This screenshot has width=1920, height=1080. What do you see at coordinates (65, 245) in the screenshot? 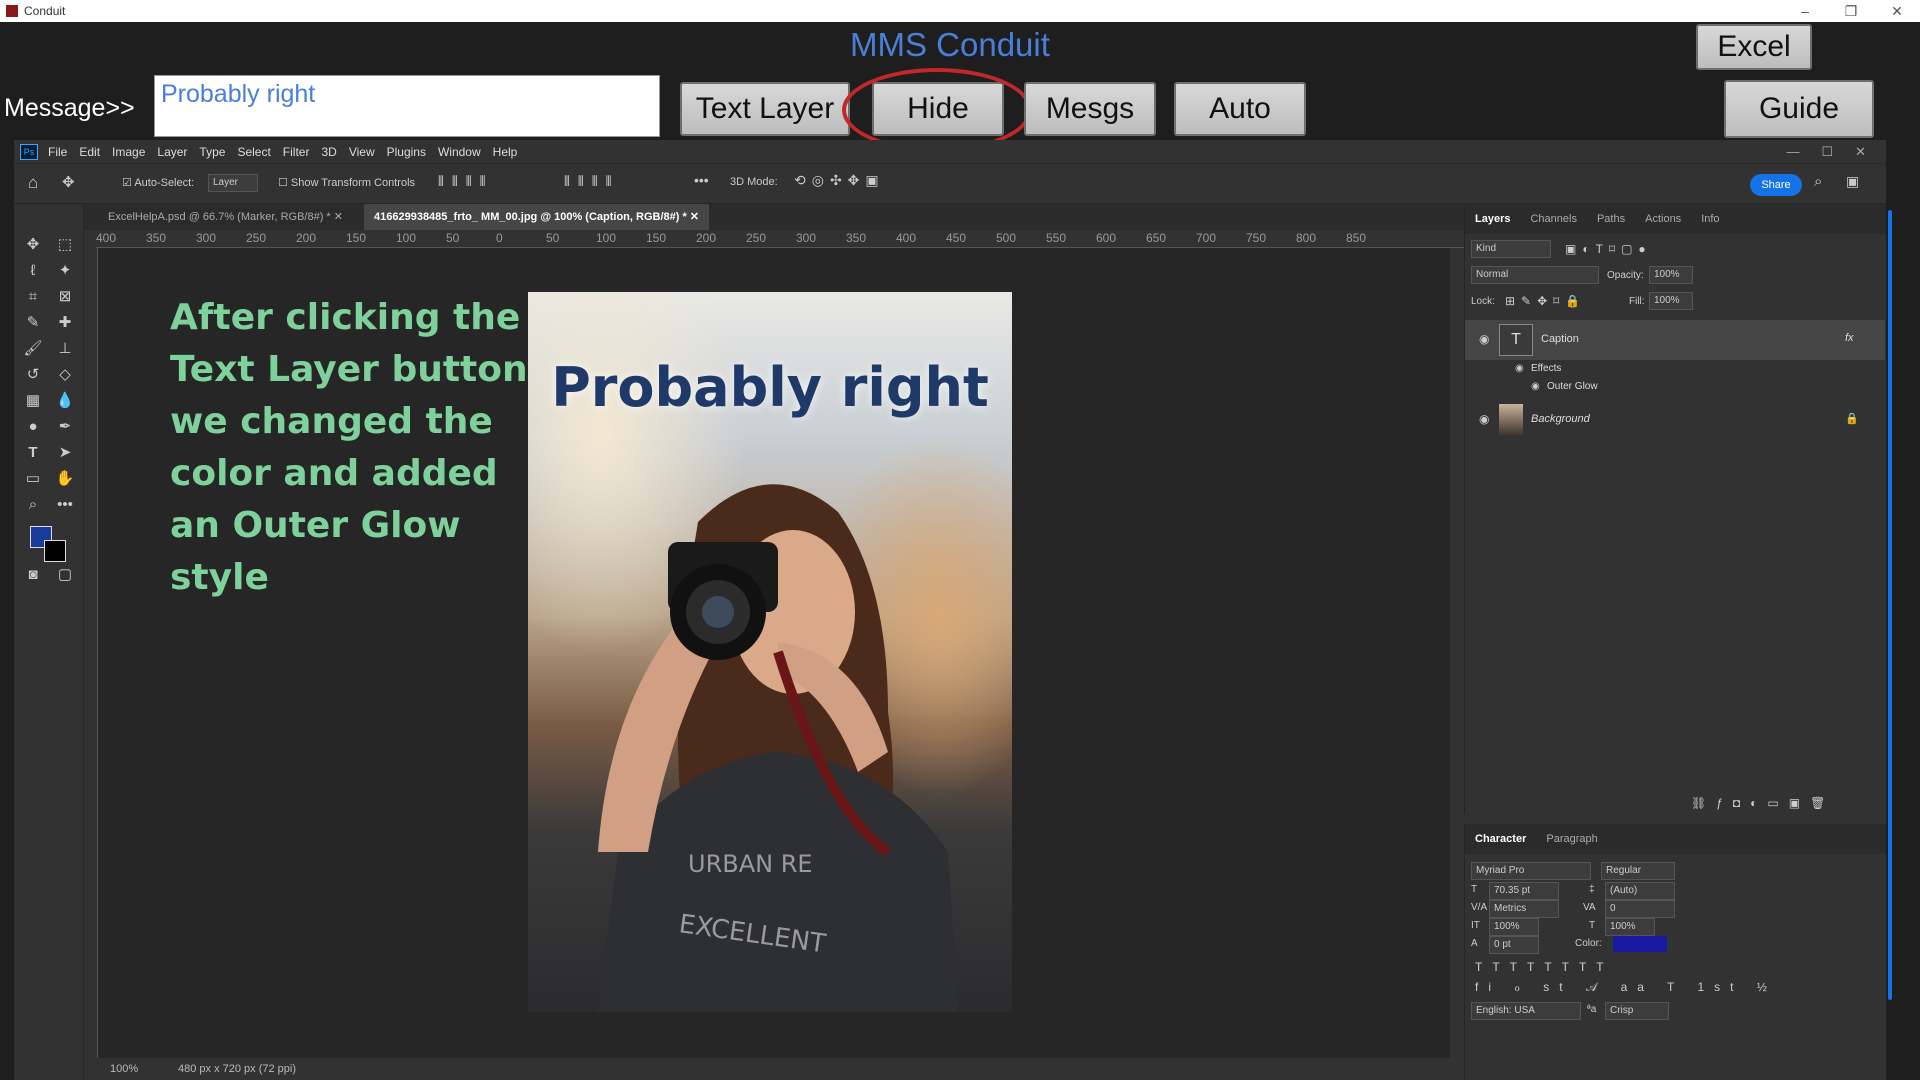
I see `marquee-tool-icon: ⬚` at bounding box center [65, 245].